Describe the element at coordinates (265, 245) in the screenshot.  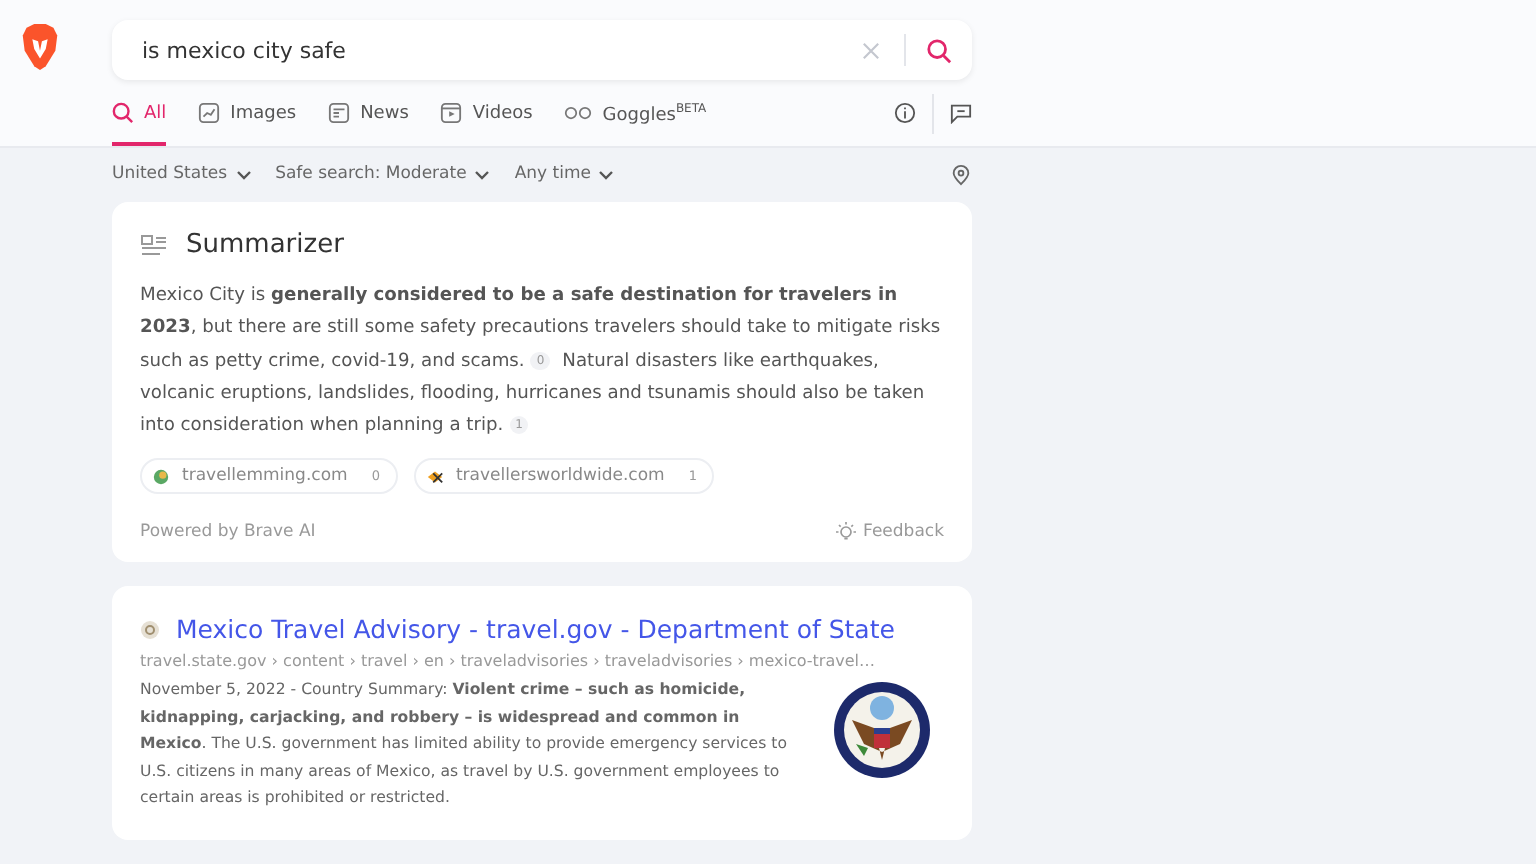
I see `summarizer-title: Summarizer` at that location.